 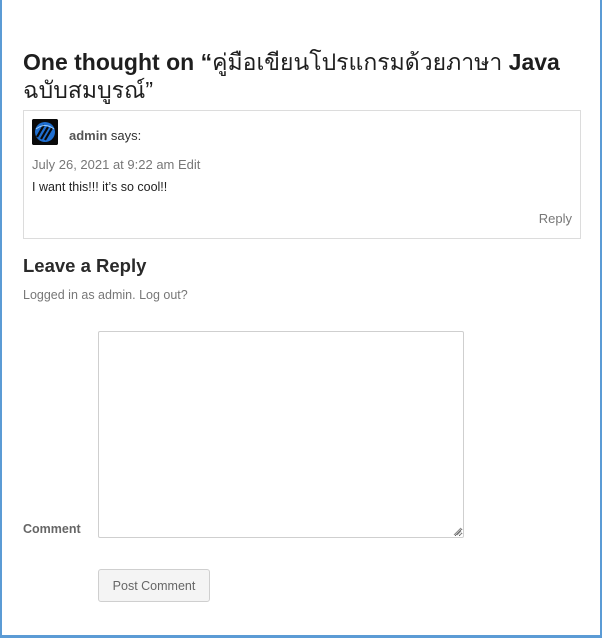 I want to click on logged-in-notice: Logged in as admin. Log out?, so click(x=105, y=295).